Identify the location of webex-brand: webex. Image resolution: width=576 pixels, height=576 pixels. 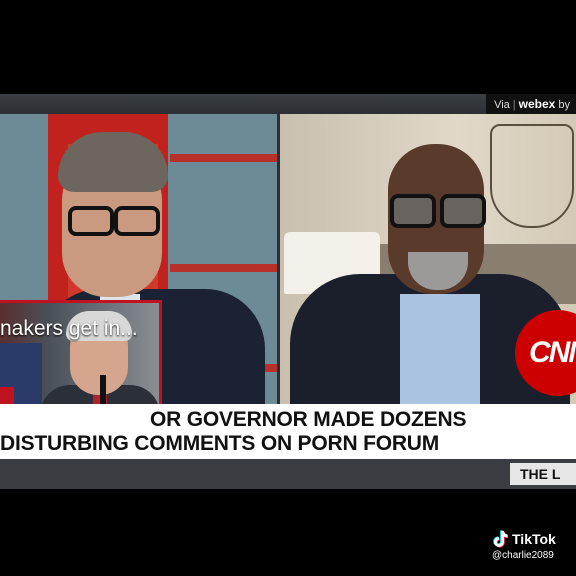
(537, 104).